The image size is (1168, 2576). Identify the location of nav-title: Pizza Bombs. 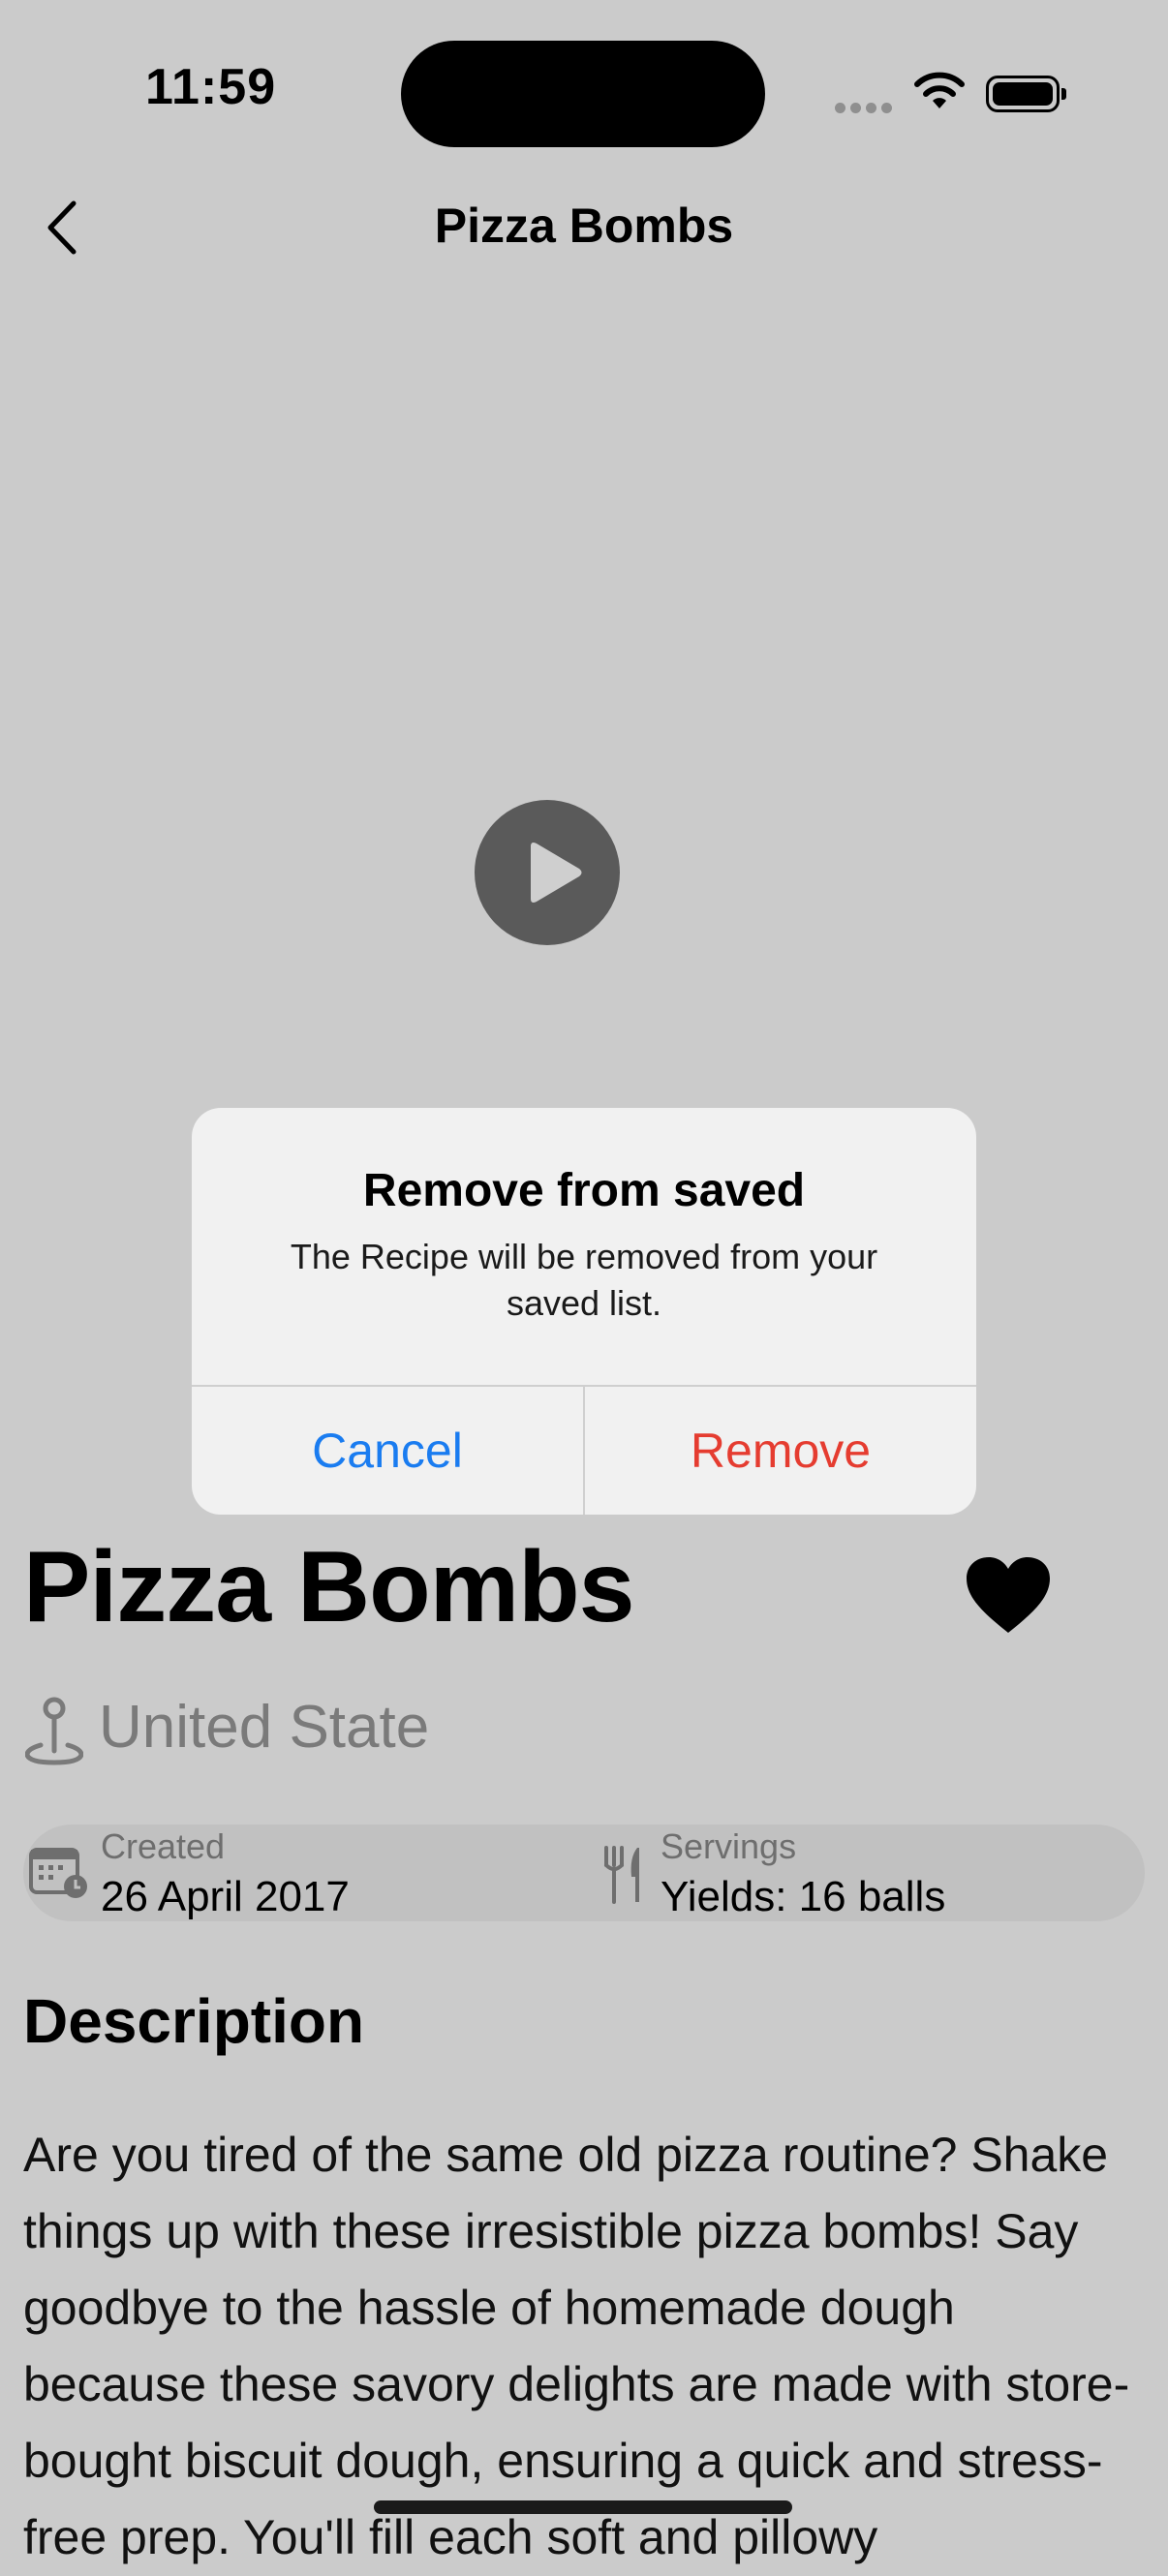
(584, 226).